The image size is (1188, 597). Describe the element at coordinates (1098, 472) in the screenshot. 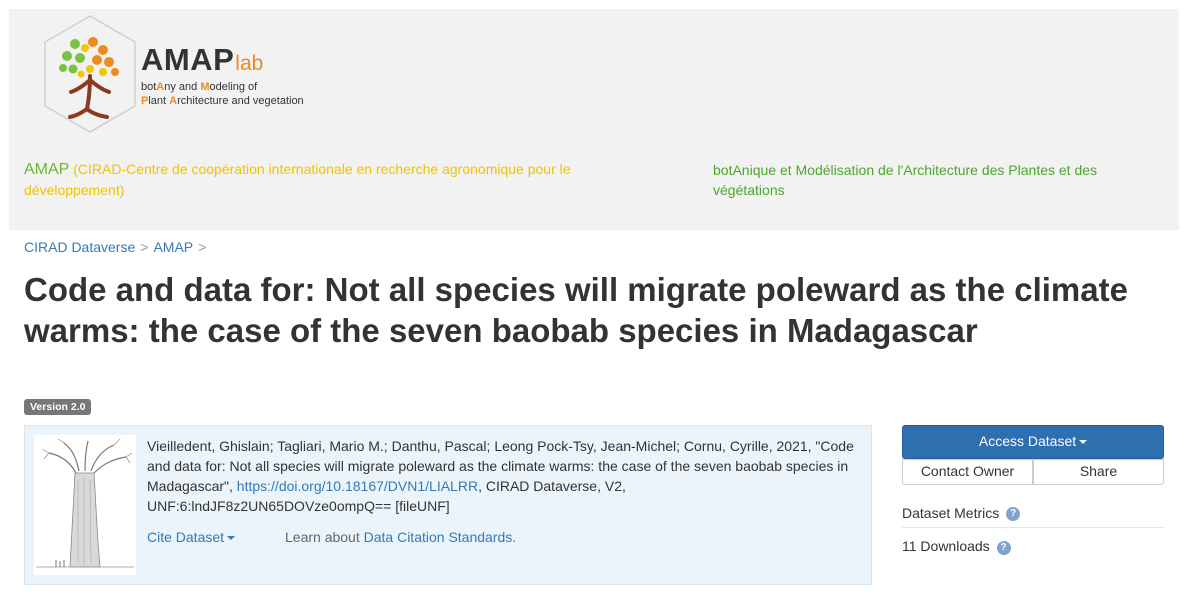

I see `share-button: Share` at that location.